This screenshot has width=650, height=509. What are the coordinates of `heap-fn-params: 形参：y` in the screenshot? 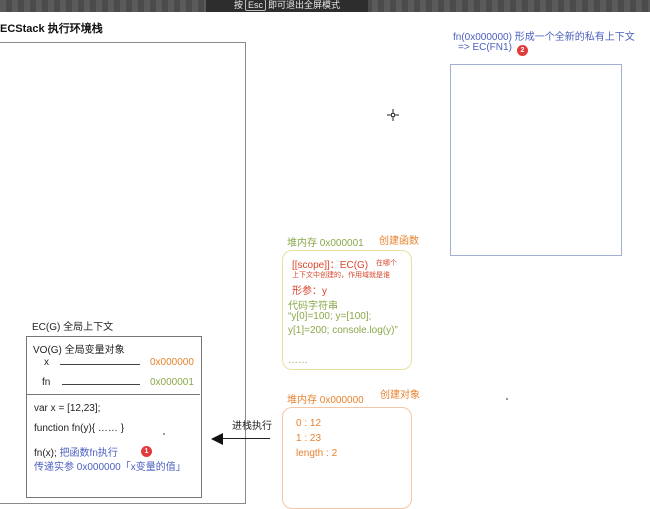 It's located at (309, 291).